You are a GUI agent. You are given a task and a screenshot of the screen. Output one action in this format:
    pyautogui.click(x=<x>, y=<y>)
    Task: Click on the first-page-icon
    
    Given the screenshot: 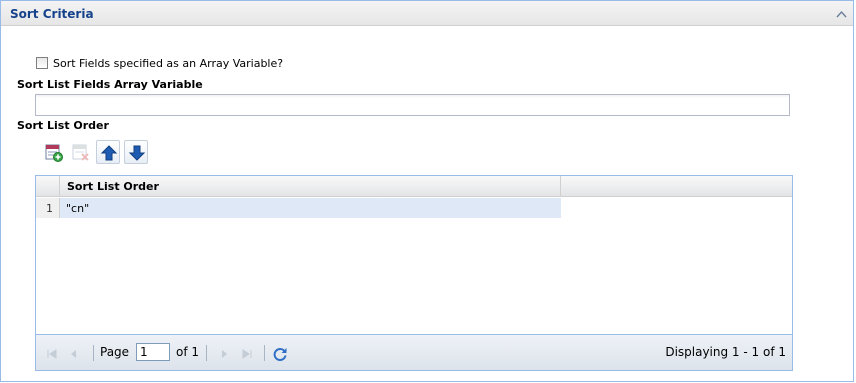 What is the action you would take?
    pyautogui.click(x=52, y=354)
    